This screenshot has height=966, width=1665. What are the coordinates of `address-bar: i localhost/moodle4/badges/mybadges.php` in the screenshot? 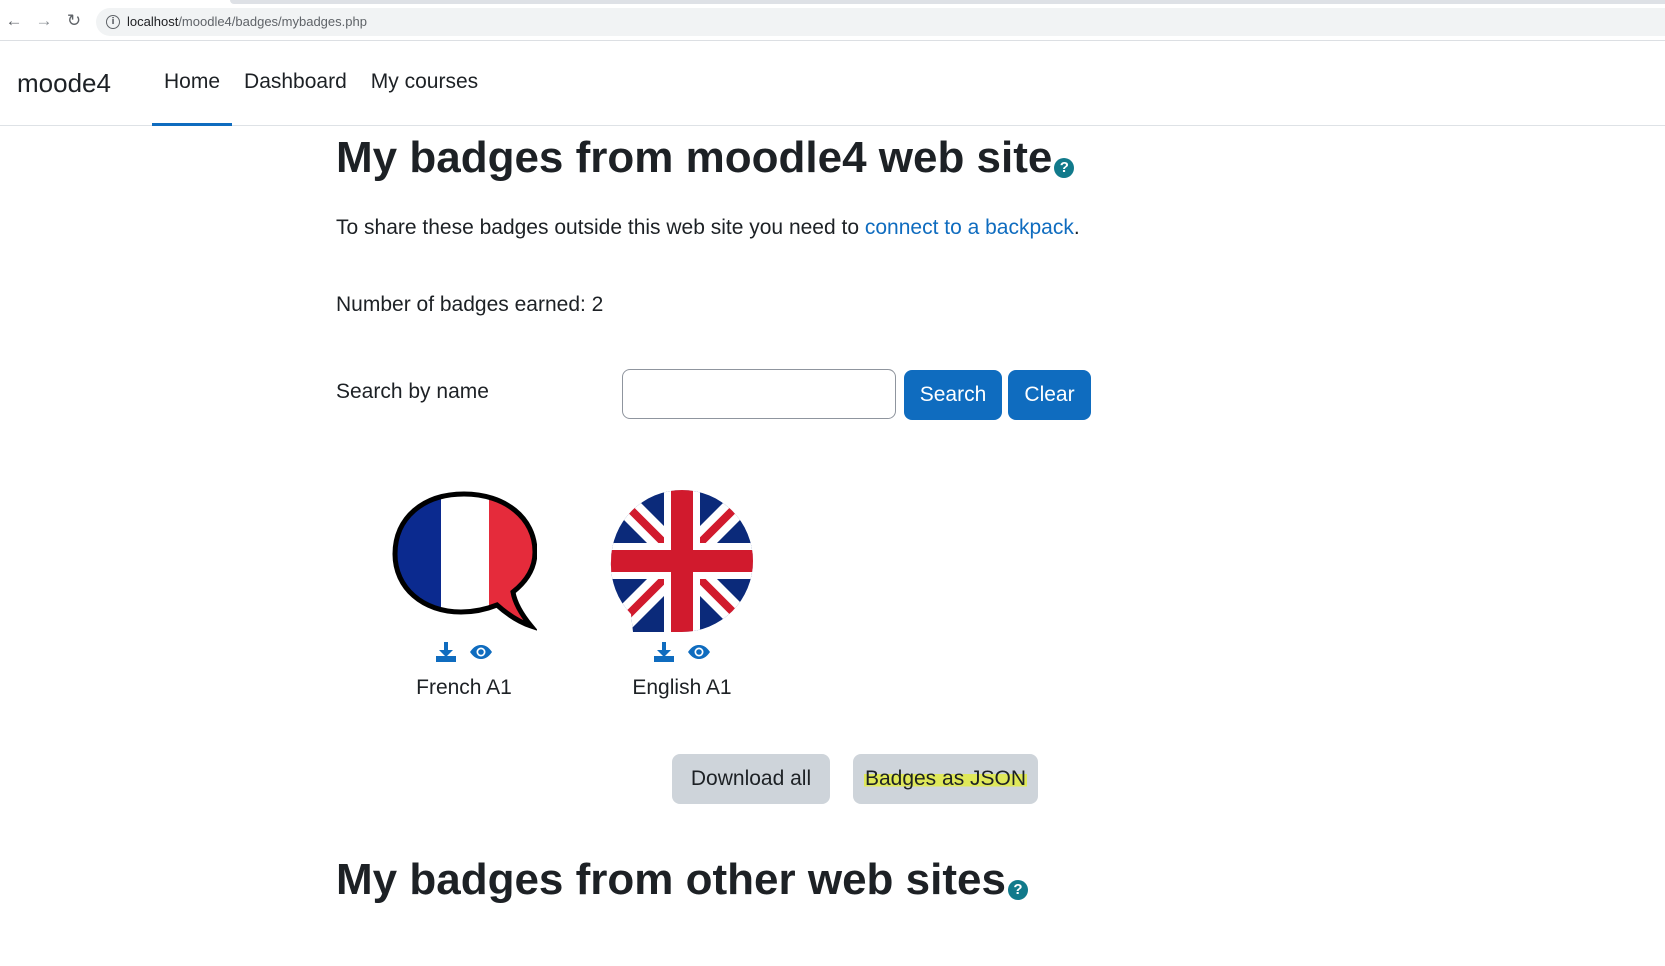 It's located at (880, 22).